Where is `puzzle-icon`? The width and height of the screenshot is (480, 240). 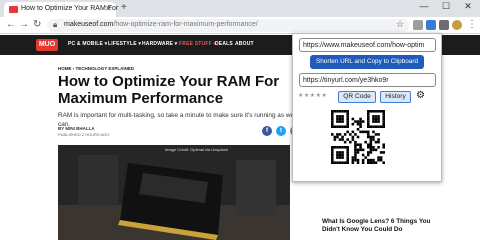 puzzle-icon is located at coordinates (444, 25).